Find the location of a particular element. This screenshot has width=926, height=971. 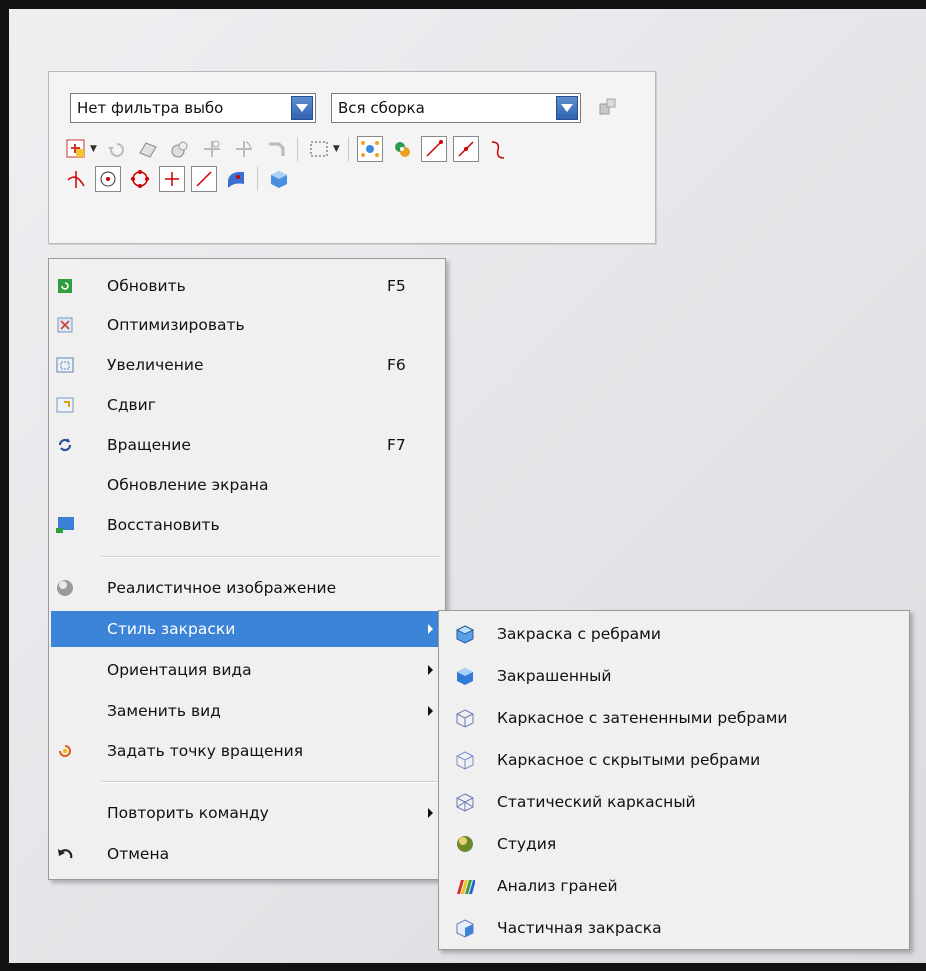

toolbar-row-1: ▼ ▼ is located at coordinates (287, 149).